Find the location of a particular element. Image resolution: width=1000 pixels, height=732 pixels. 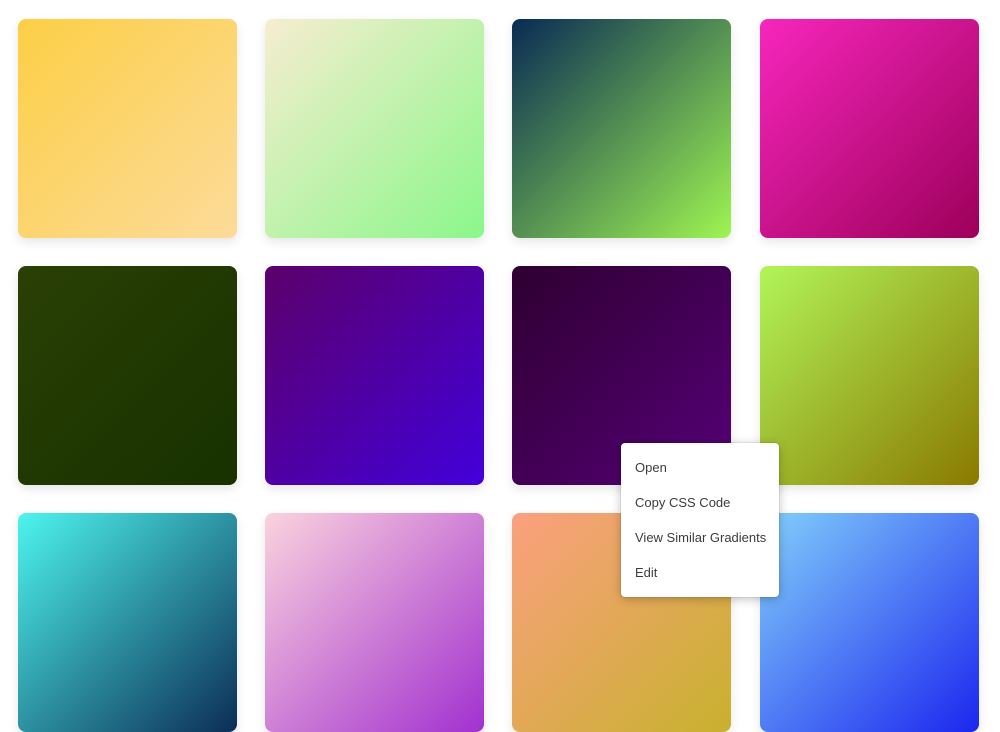

menu-item-open: Open is located at coordinates (700, 467).